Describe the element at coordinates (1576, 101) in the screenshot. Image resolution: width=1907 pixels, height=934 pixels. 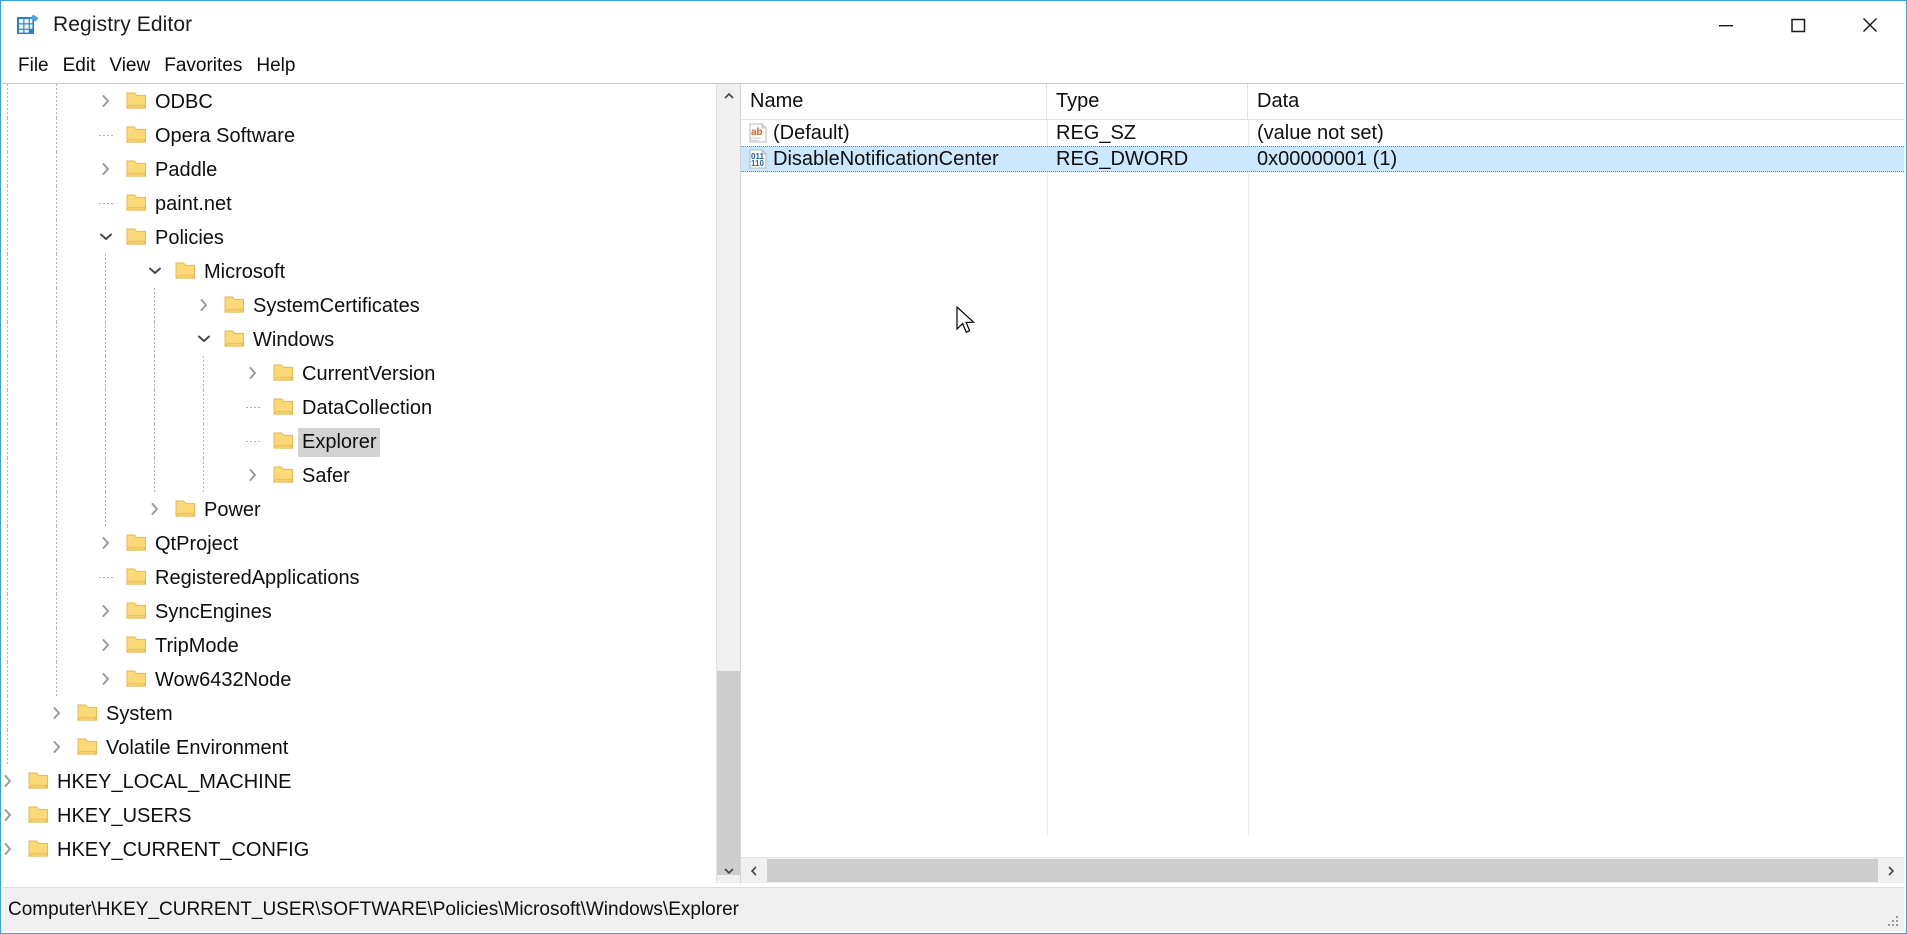
I see `column-header-data: Data` at that location.